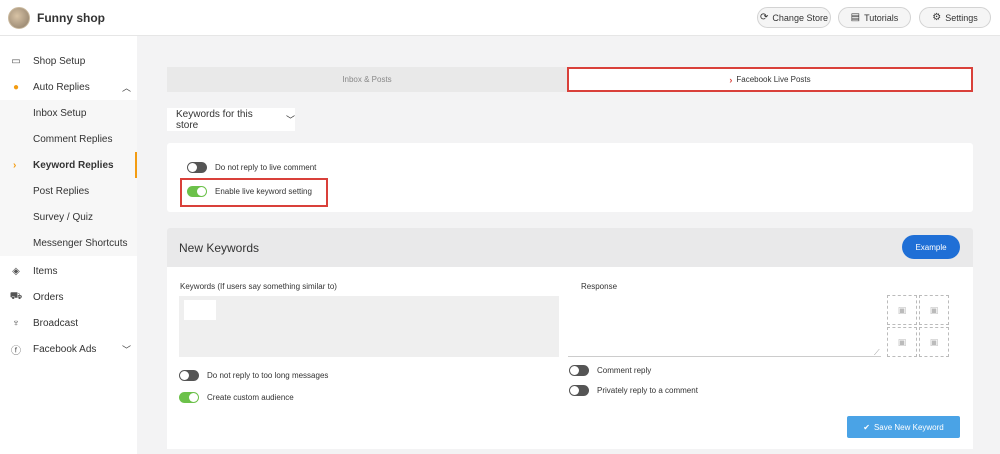  I want to click on tutorials-label: Tutorials, so click(881, 17).